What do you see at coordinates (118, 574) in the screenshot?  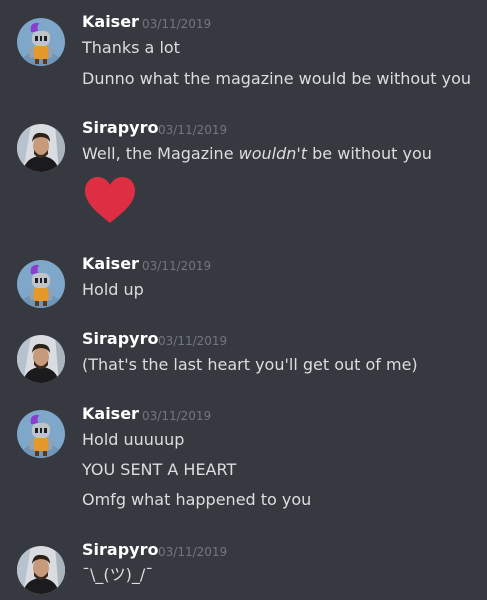 I see `message-text: ¯\_(ツ)_/¯` at bounding box center [118, 574].